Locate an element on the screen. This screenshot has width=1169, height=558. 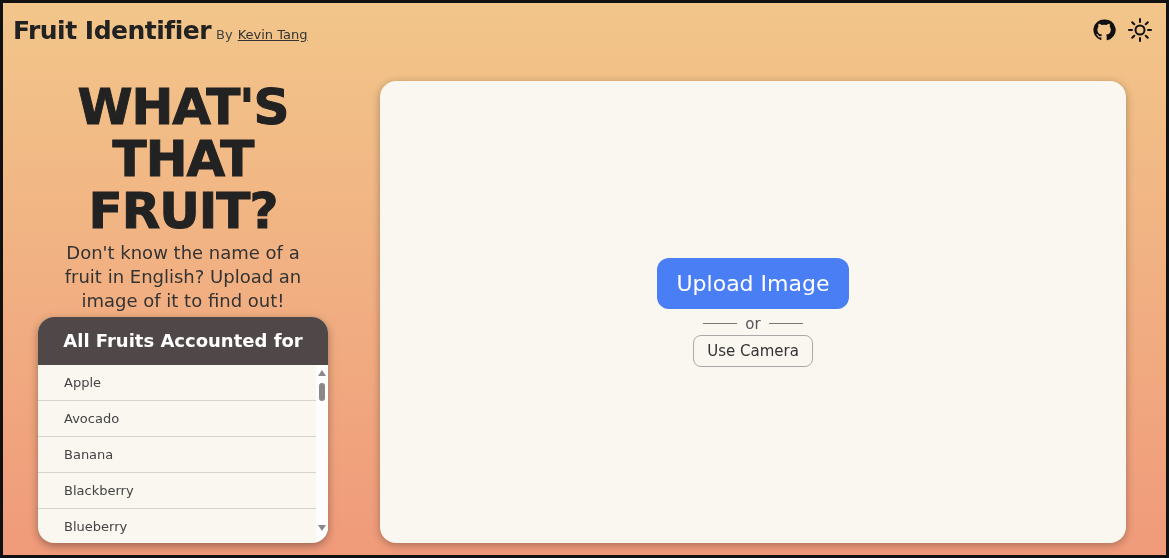
scroll-up-icon is located at coordinates (322, 373).